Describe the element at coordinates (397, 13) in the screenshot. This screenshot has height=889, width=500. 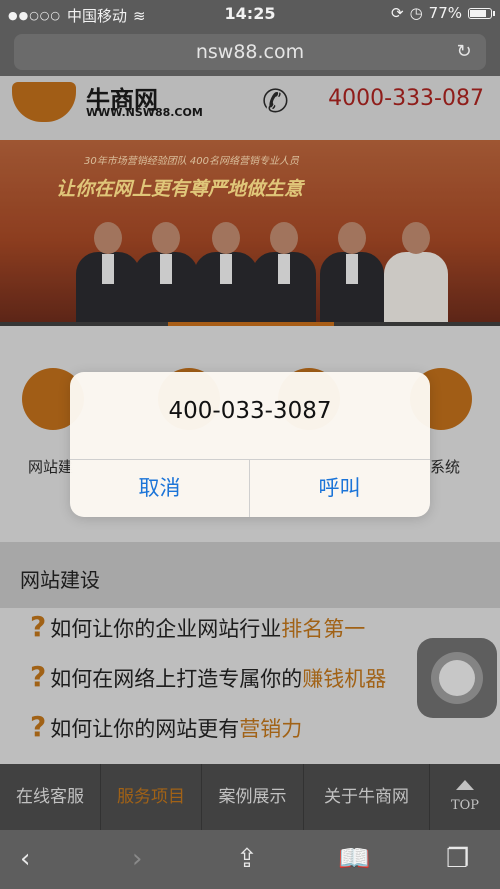
I see `rotation-lock-icon: ⟳` at that location.